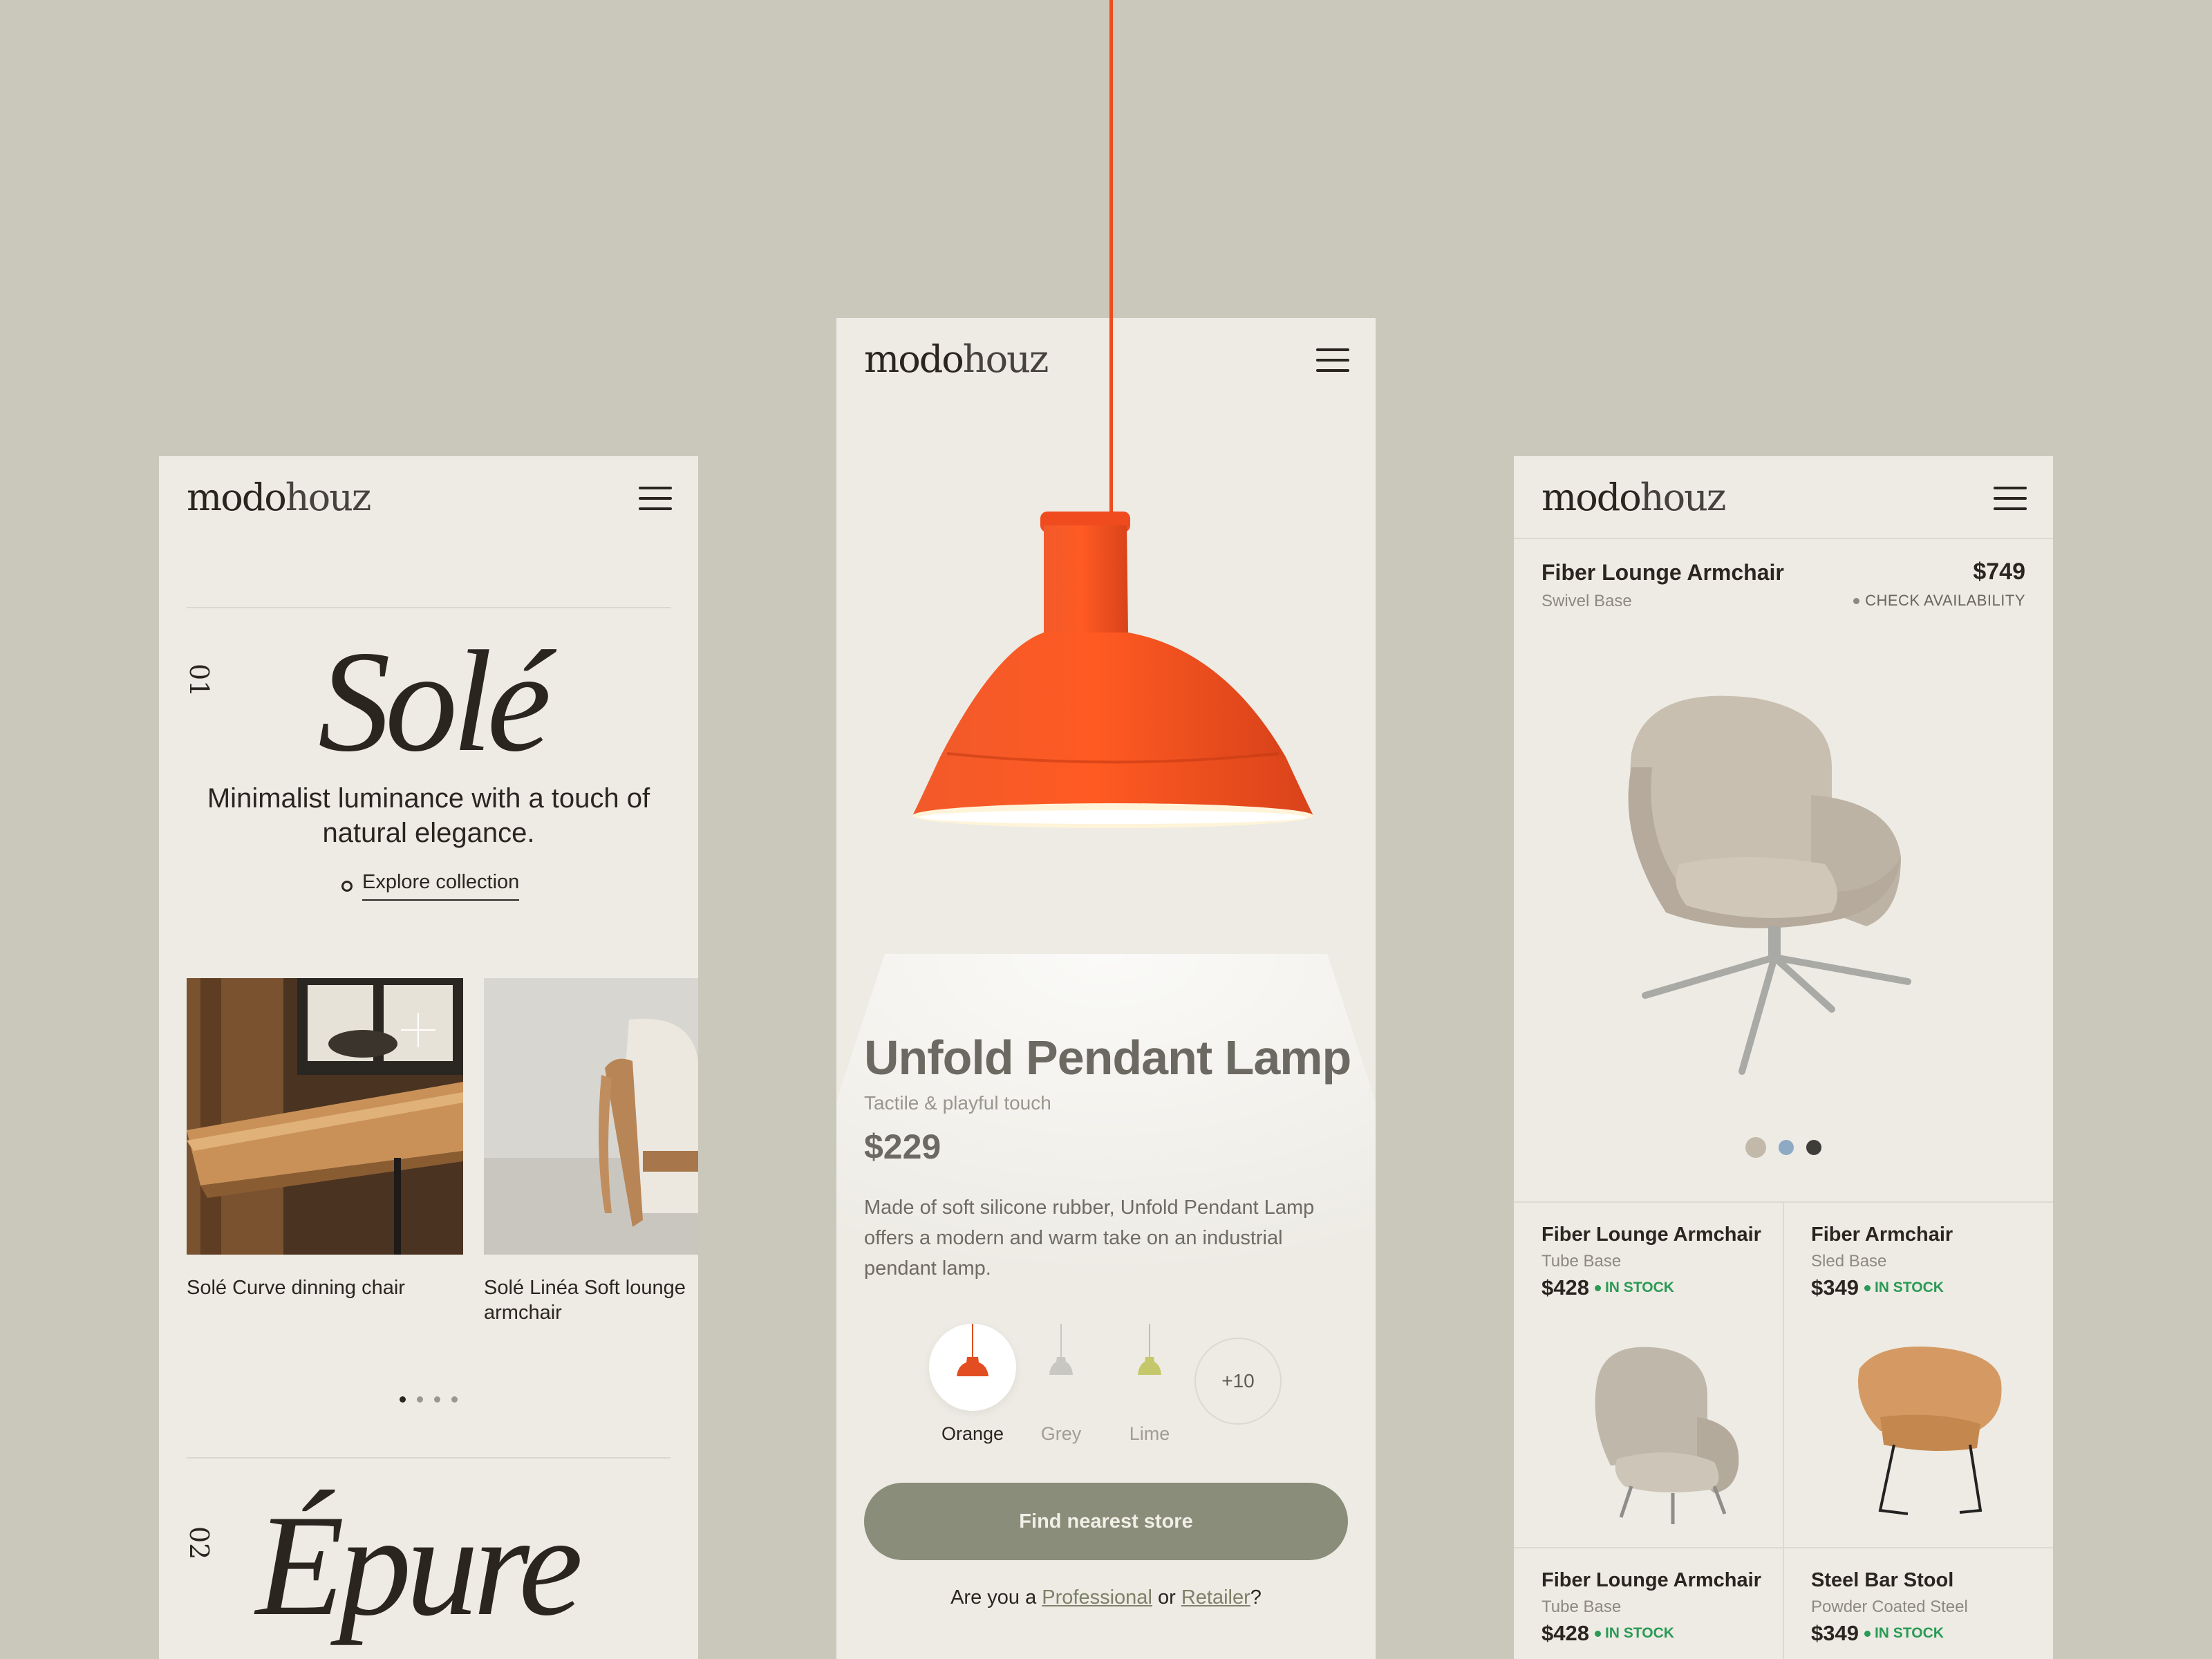 The image size is (2212, 1659). I want to click on carousel-dots, so click(428, 1399).